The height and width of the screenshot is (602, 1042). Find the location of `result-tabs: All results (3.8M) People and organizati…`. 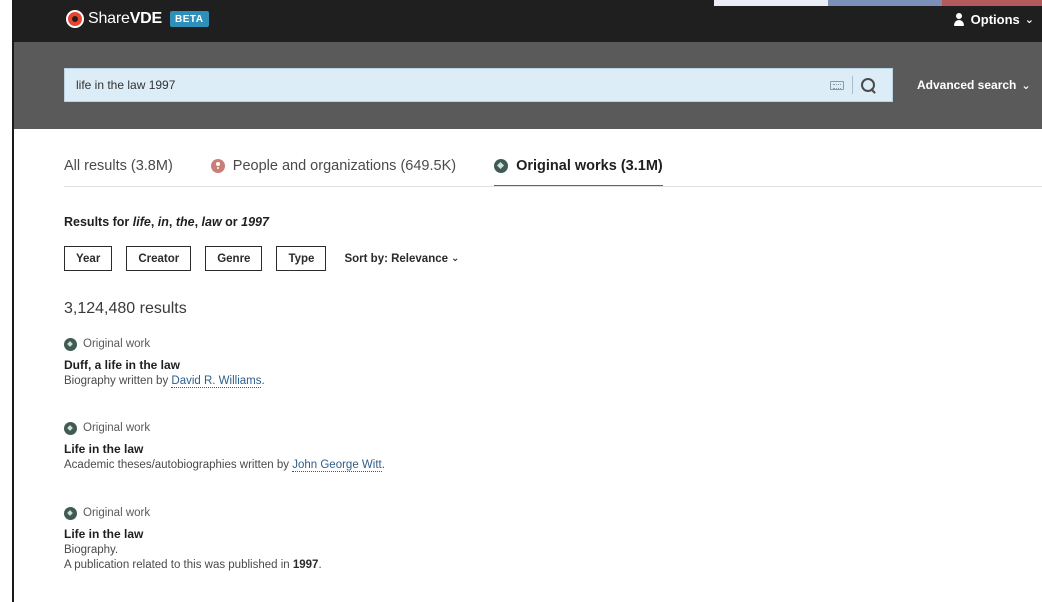

result-tabs: All results (3.8M) People and organizati… is located at coordinates (382, 166).